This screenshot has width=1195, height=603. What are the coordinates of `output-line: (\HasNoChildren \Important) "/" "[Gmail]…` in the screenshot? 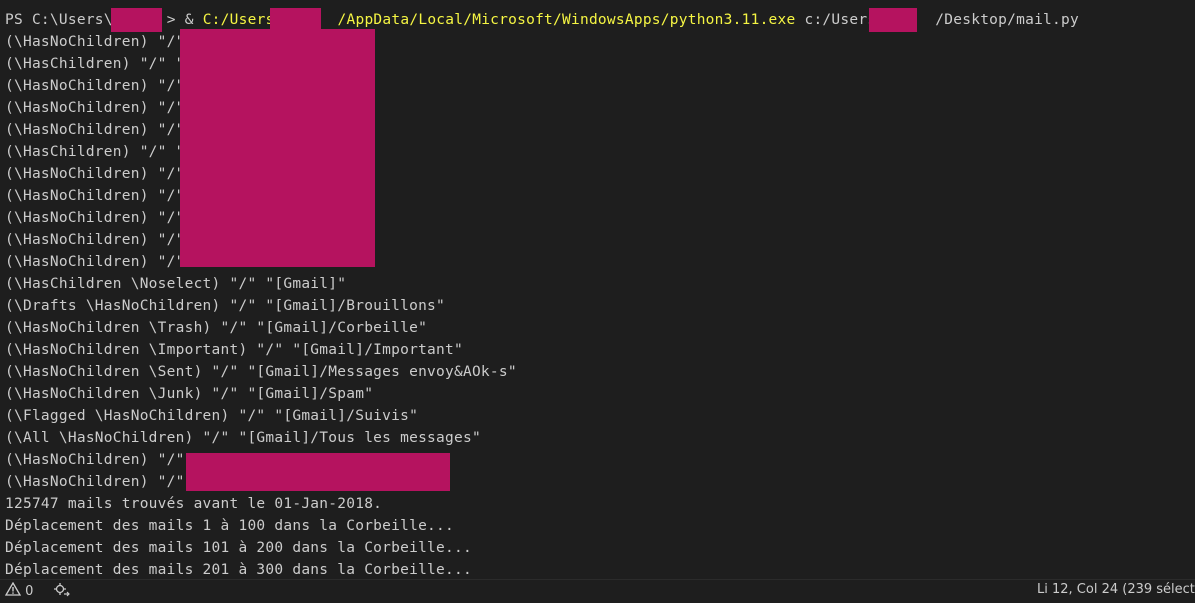 It's located at (234, 350).